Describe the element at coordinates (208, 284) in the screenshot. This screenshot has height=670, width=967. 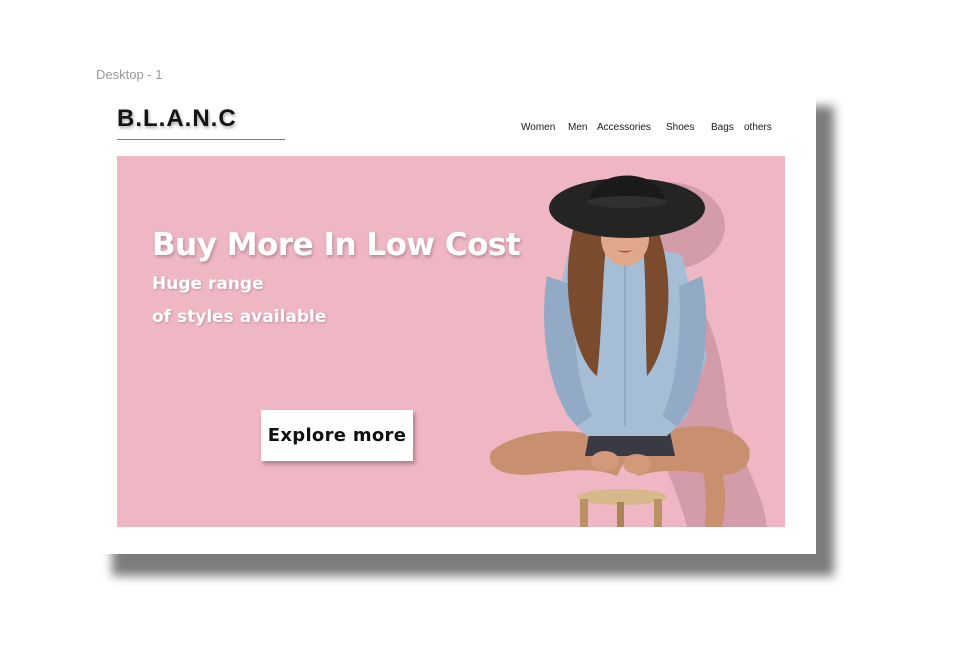
I see `hero-subtitle-line-1: Huge range` at that location.